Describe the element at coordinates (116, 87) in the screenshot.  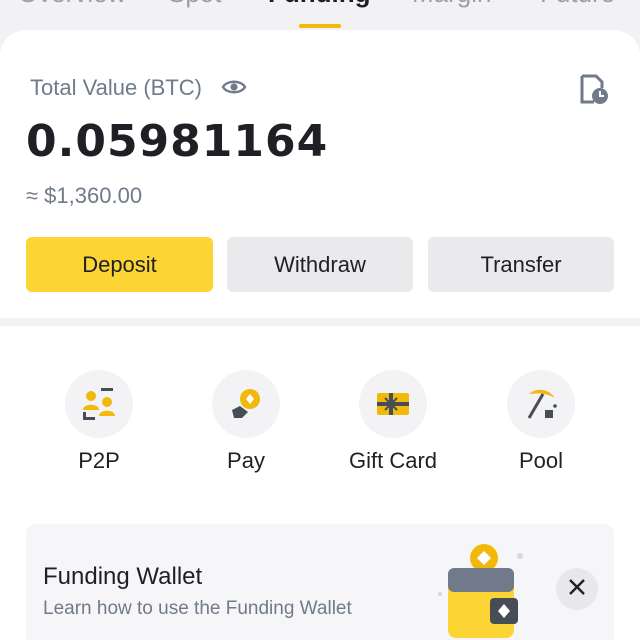
I see `total-value-label: Total Value (BTC)` at that location.